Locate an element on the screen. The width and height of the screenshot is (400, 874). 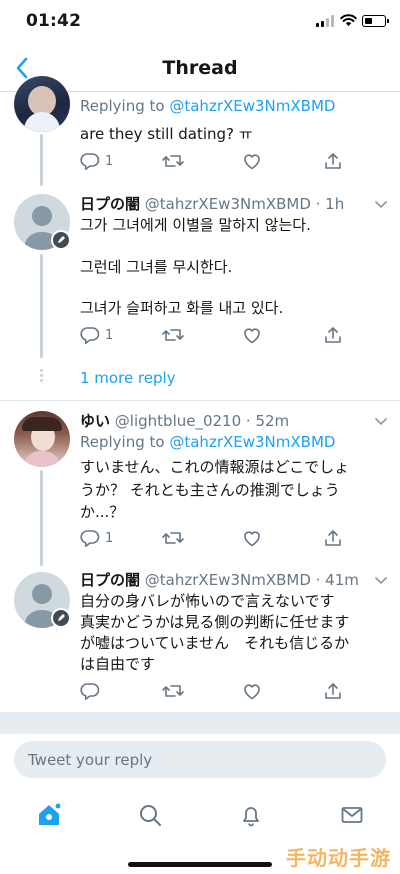
tweet-text-line: すいません、これの情報源はどこでしょ is located at coordinates (215, 467).